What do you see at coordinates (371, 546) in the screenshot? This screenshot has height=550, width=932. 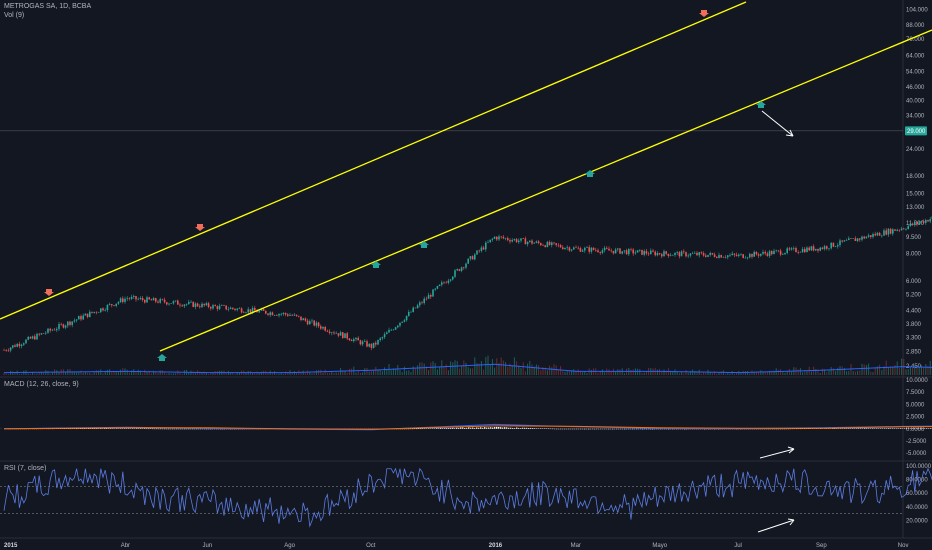 I see `time-axis-label: Oct` at bounding box center [371, 546].